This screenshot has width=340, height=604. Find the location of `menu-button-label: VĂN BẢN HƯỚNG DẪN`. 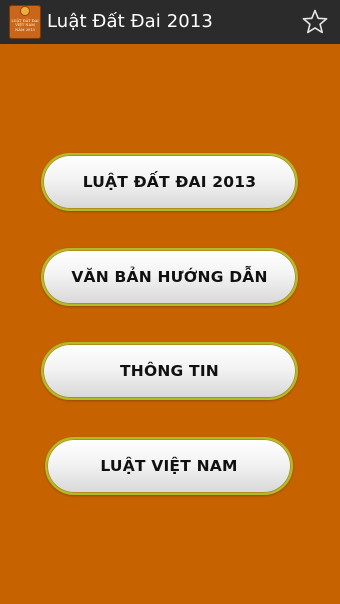

menu-button-label: VĂN BẢN HƯỚNG DẪN is located at coordinates (169, 277).